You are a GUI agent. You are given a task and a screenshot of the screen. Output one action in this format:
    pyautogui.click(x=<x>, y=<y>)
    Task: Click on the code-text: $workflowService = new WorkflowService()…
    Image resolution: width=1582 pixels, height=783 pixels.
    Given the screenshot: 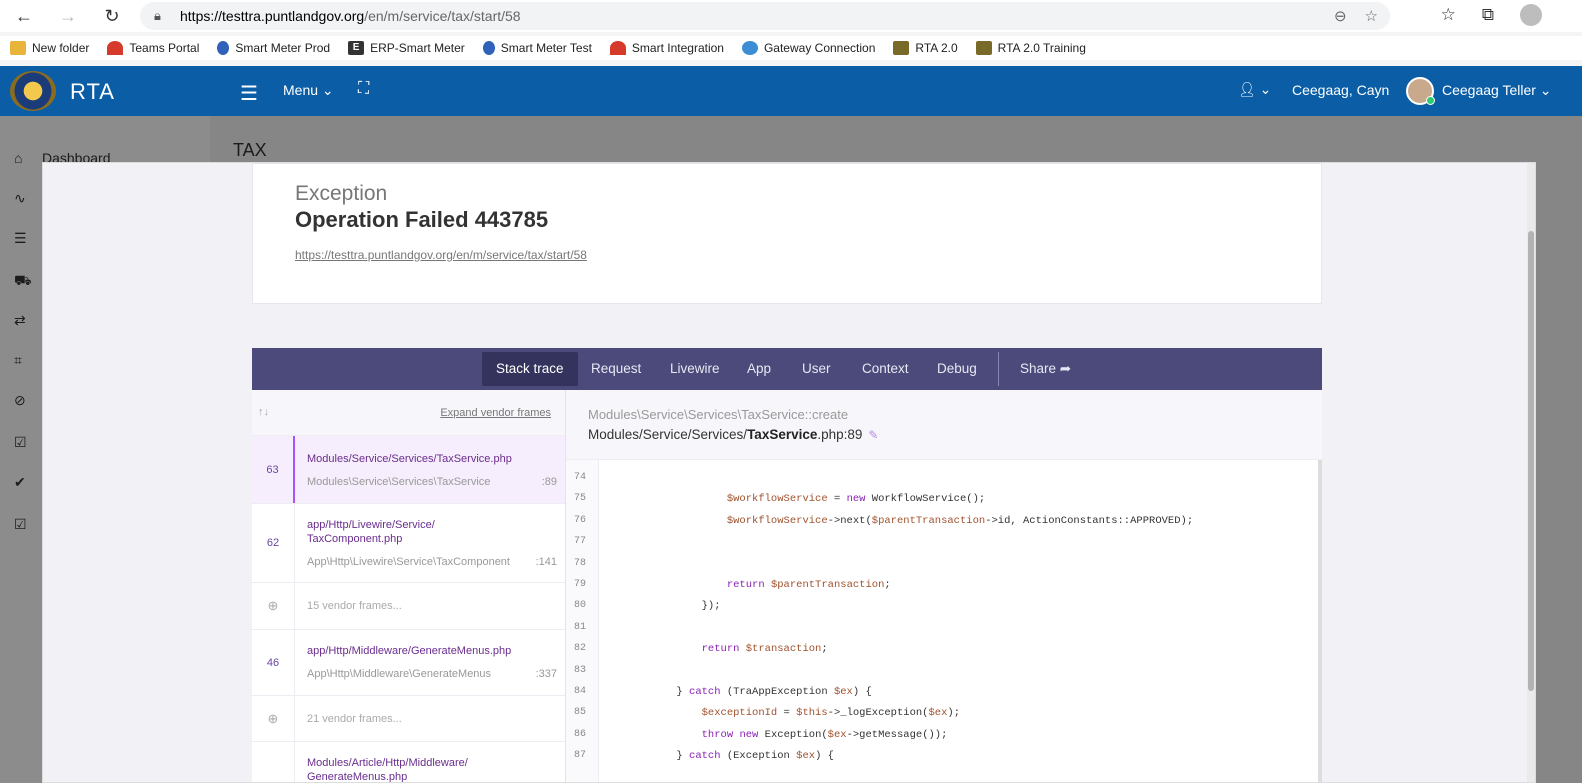 What is the action you would take?
    pyautogui.click(x=856, y=499)
    